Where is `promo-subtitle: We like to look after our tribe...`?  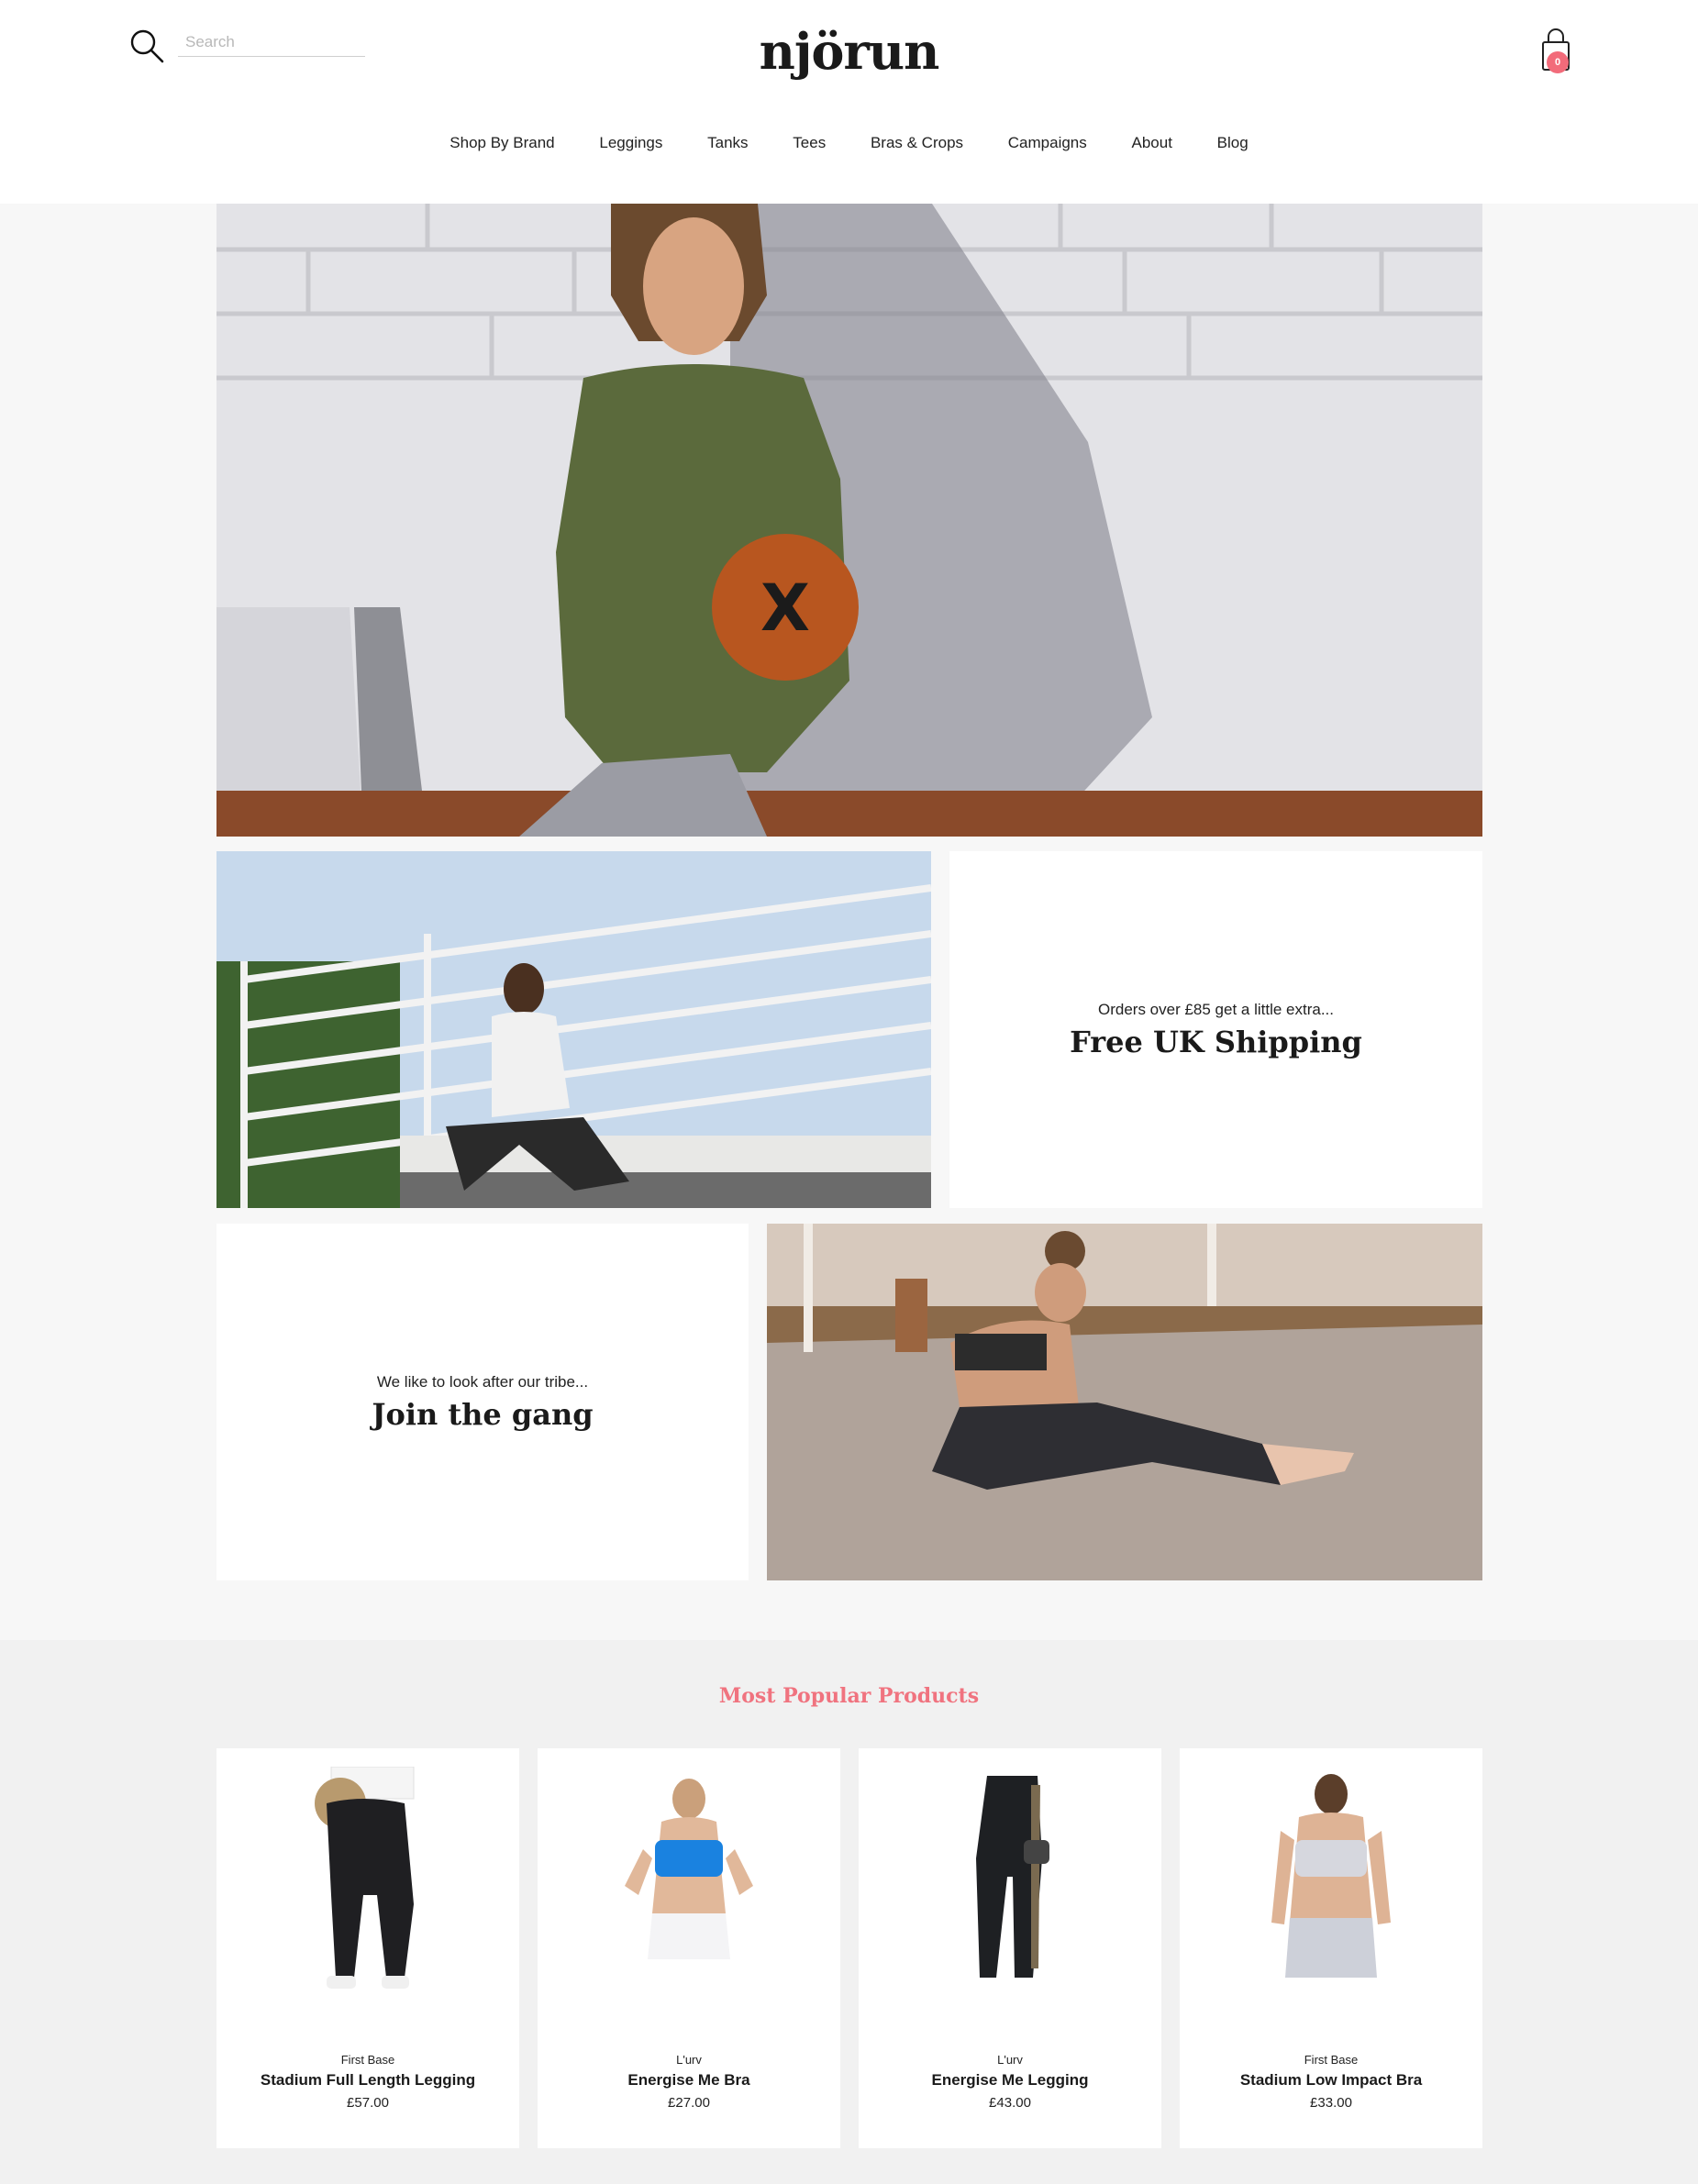 promo-subtitle: We like to look after our tribe... is located at coordinates (482, 1381).